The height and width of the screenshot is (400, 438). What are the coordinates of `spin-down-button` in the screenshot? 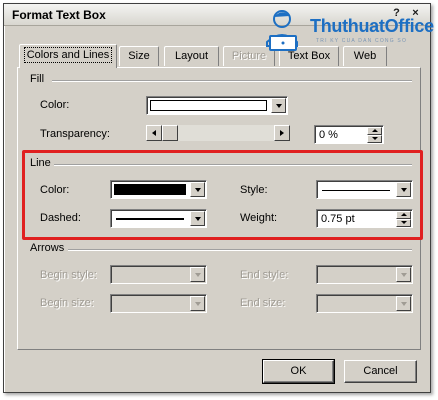 It's located at (374, 139).